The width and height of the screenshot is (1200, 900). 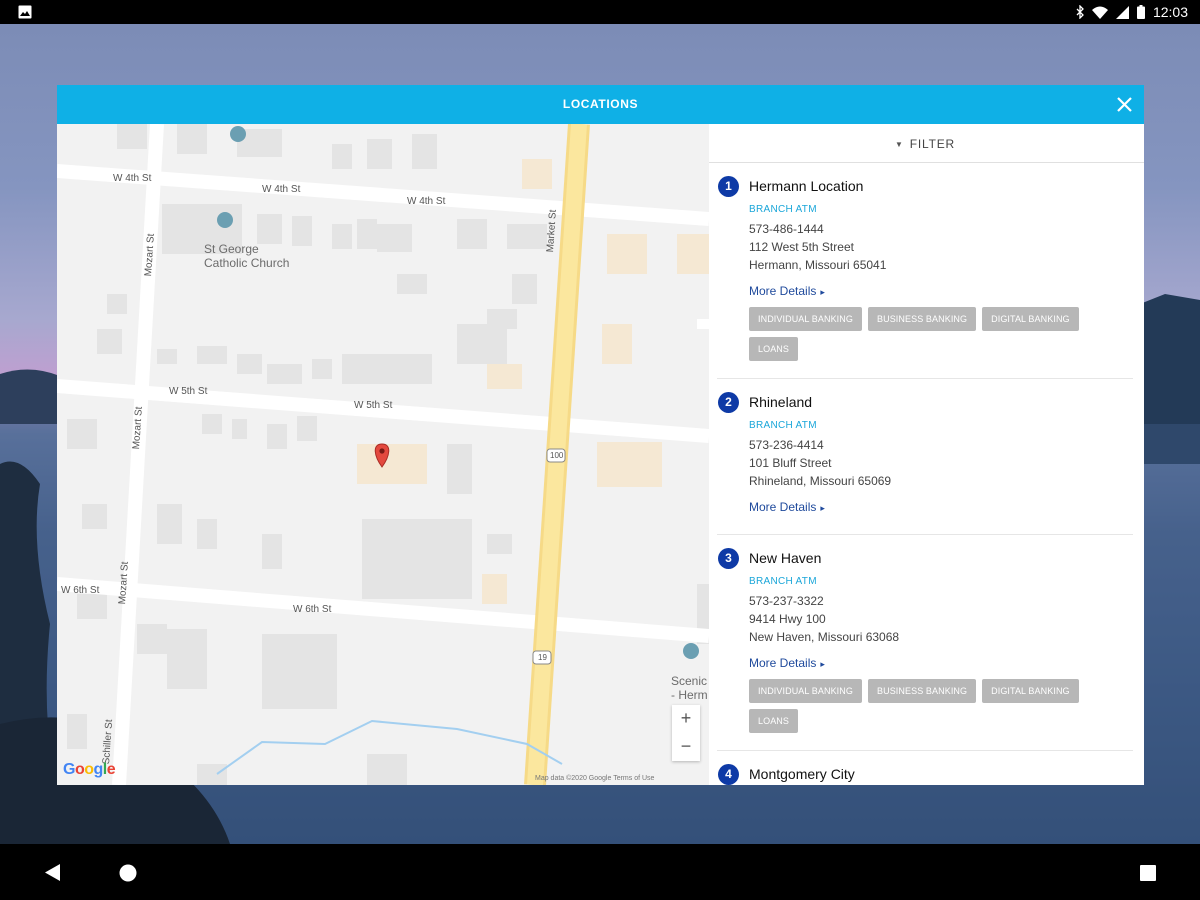 I want to click on location-city: Hermann, Missouri 65041, so click(x=818, y=265).